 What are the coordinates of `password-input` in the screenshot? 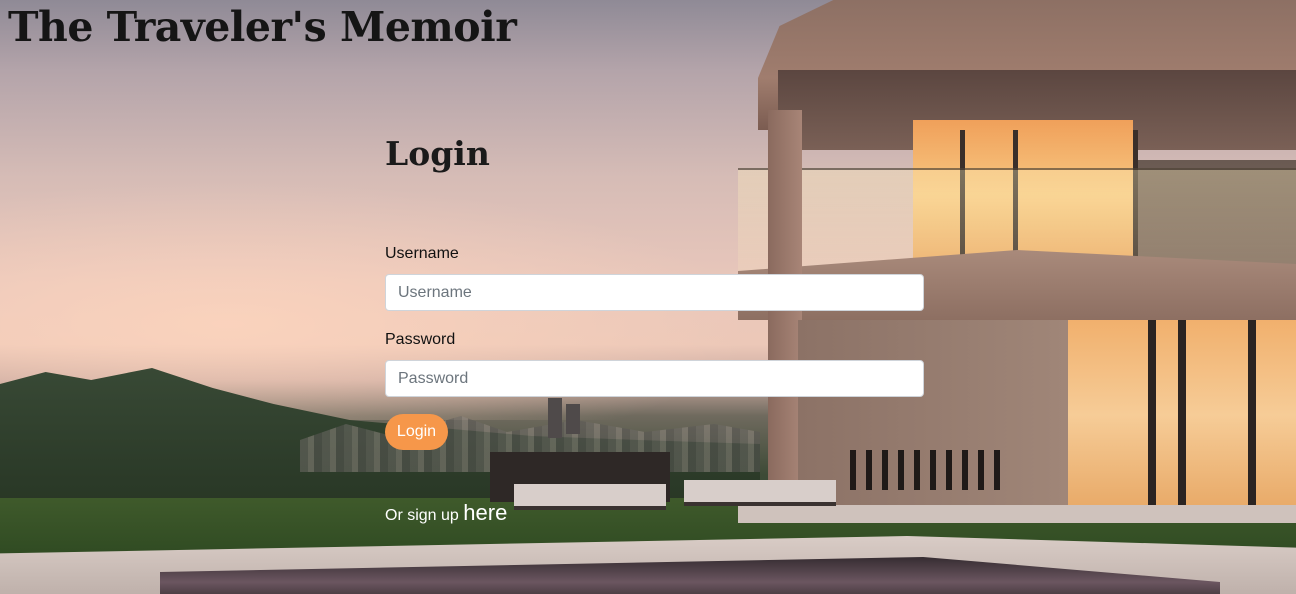 It's located at (654, 378).